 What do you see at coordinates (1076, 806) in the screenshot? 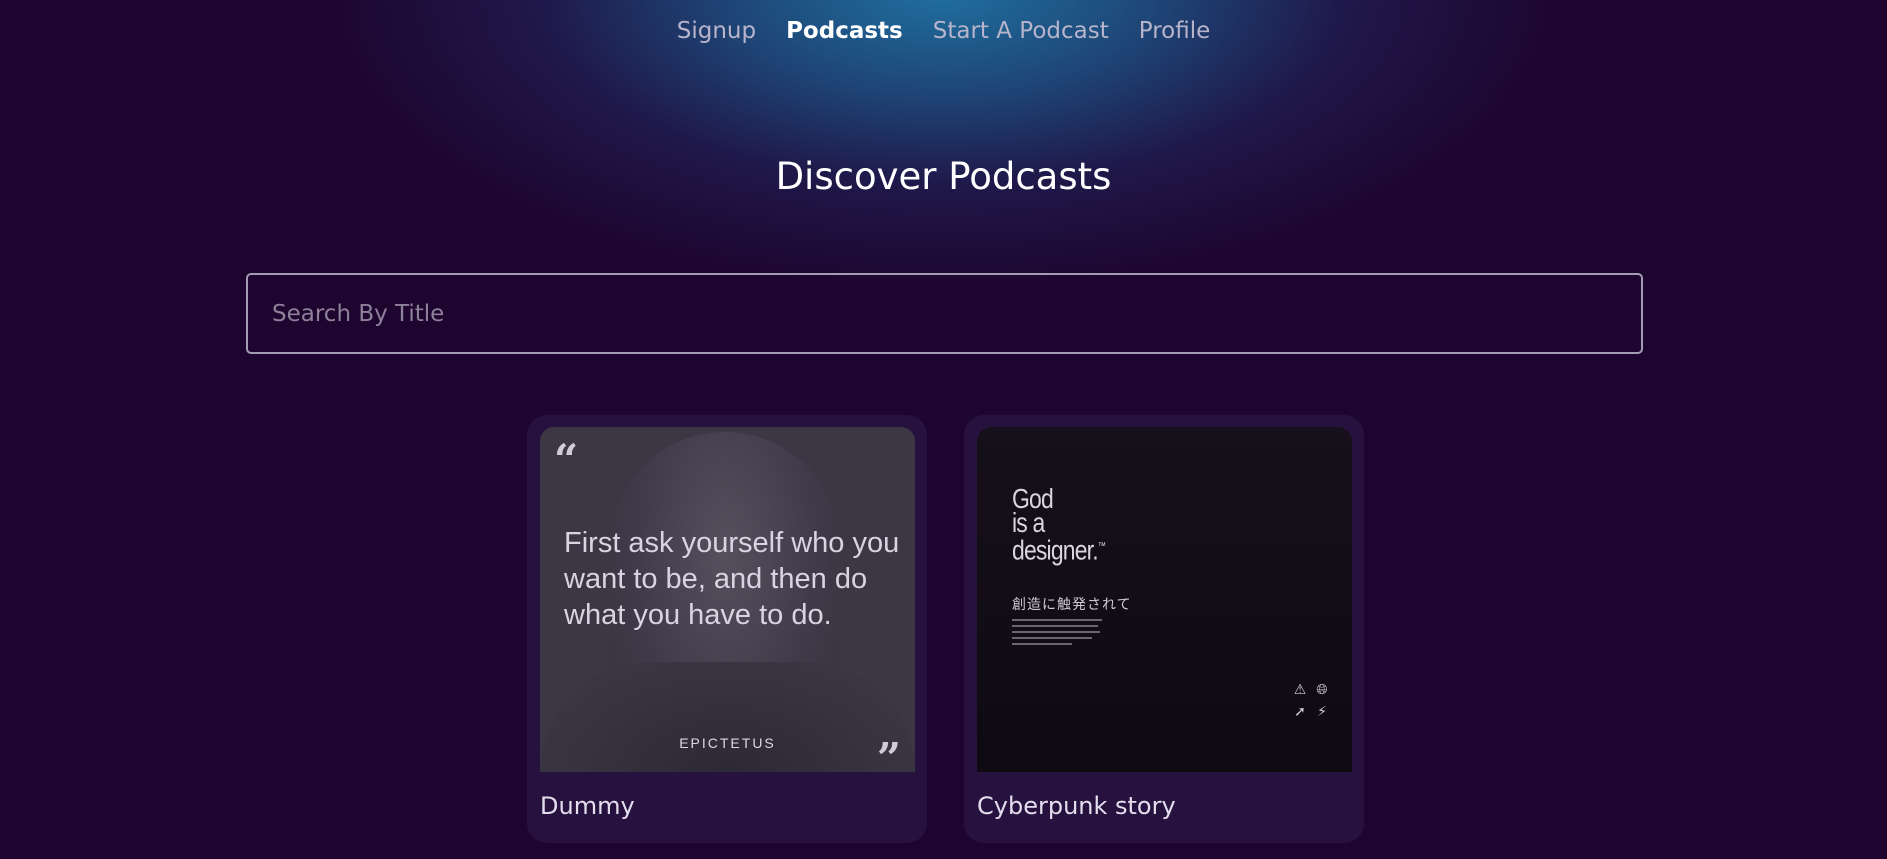
I see `podcast-title: Cyberpunk story` at bounding box center [1076, 806].